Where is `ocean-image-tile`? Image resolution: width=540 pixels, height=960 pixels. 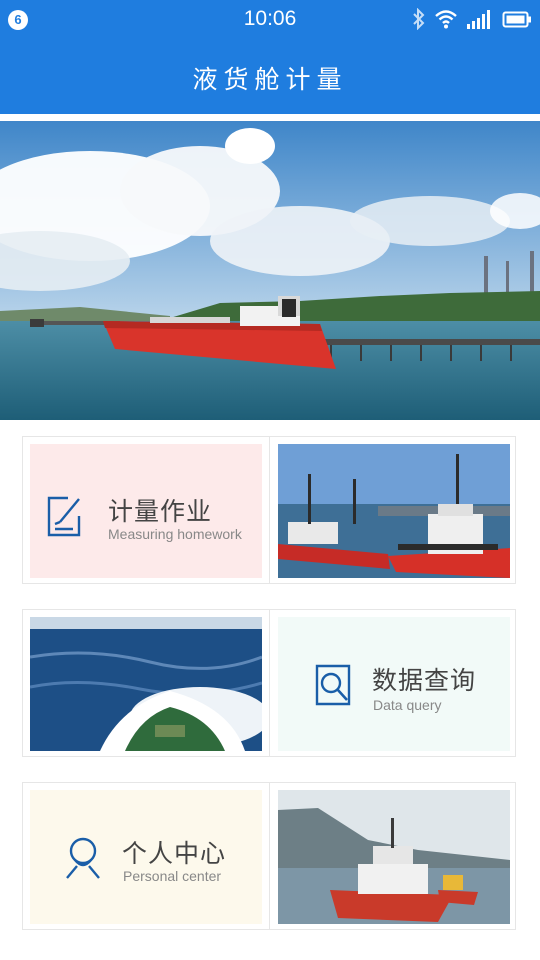 ocean-image-tile is located at coordinates (146, 684).